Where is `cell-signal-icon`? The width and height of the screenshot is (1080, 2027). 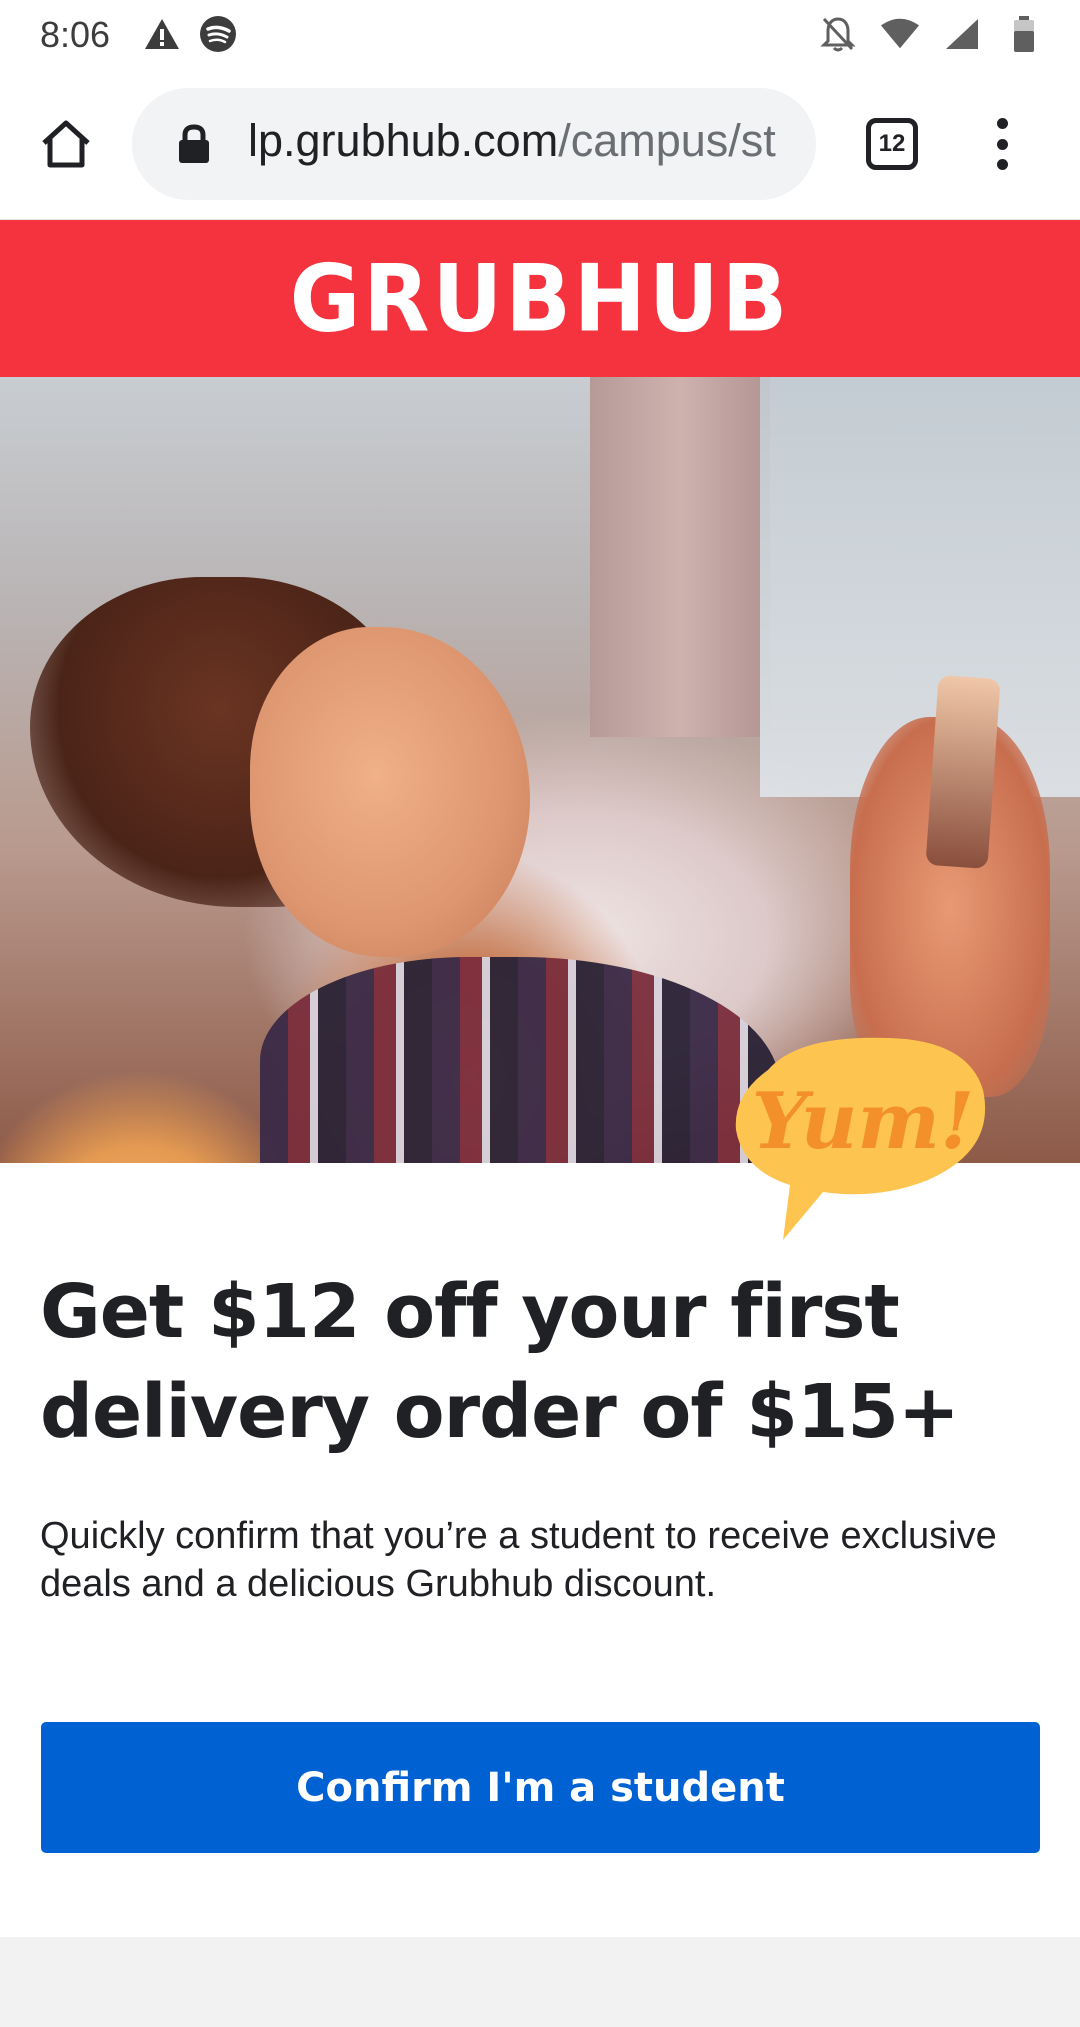
cell-signal-icon is located at coordinates (962, 34).